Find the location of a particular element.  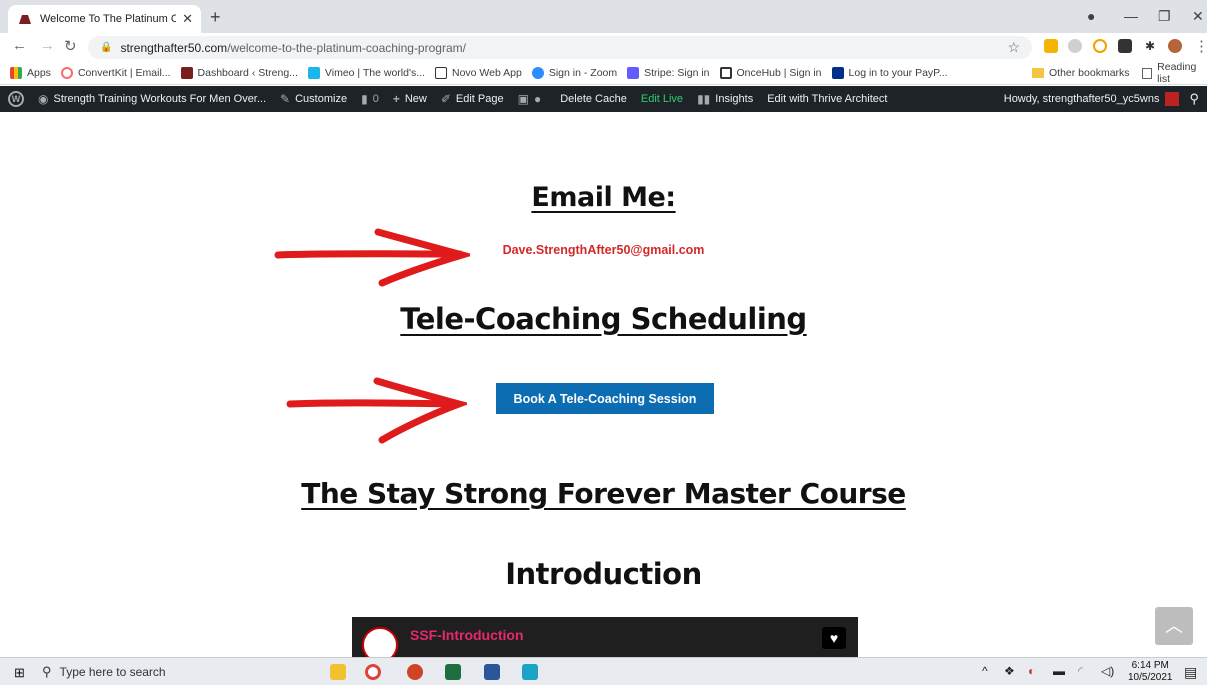

howdy-label: Howdy, strengthafter50_yc5wns is located at coordinates (1081, 99).